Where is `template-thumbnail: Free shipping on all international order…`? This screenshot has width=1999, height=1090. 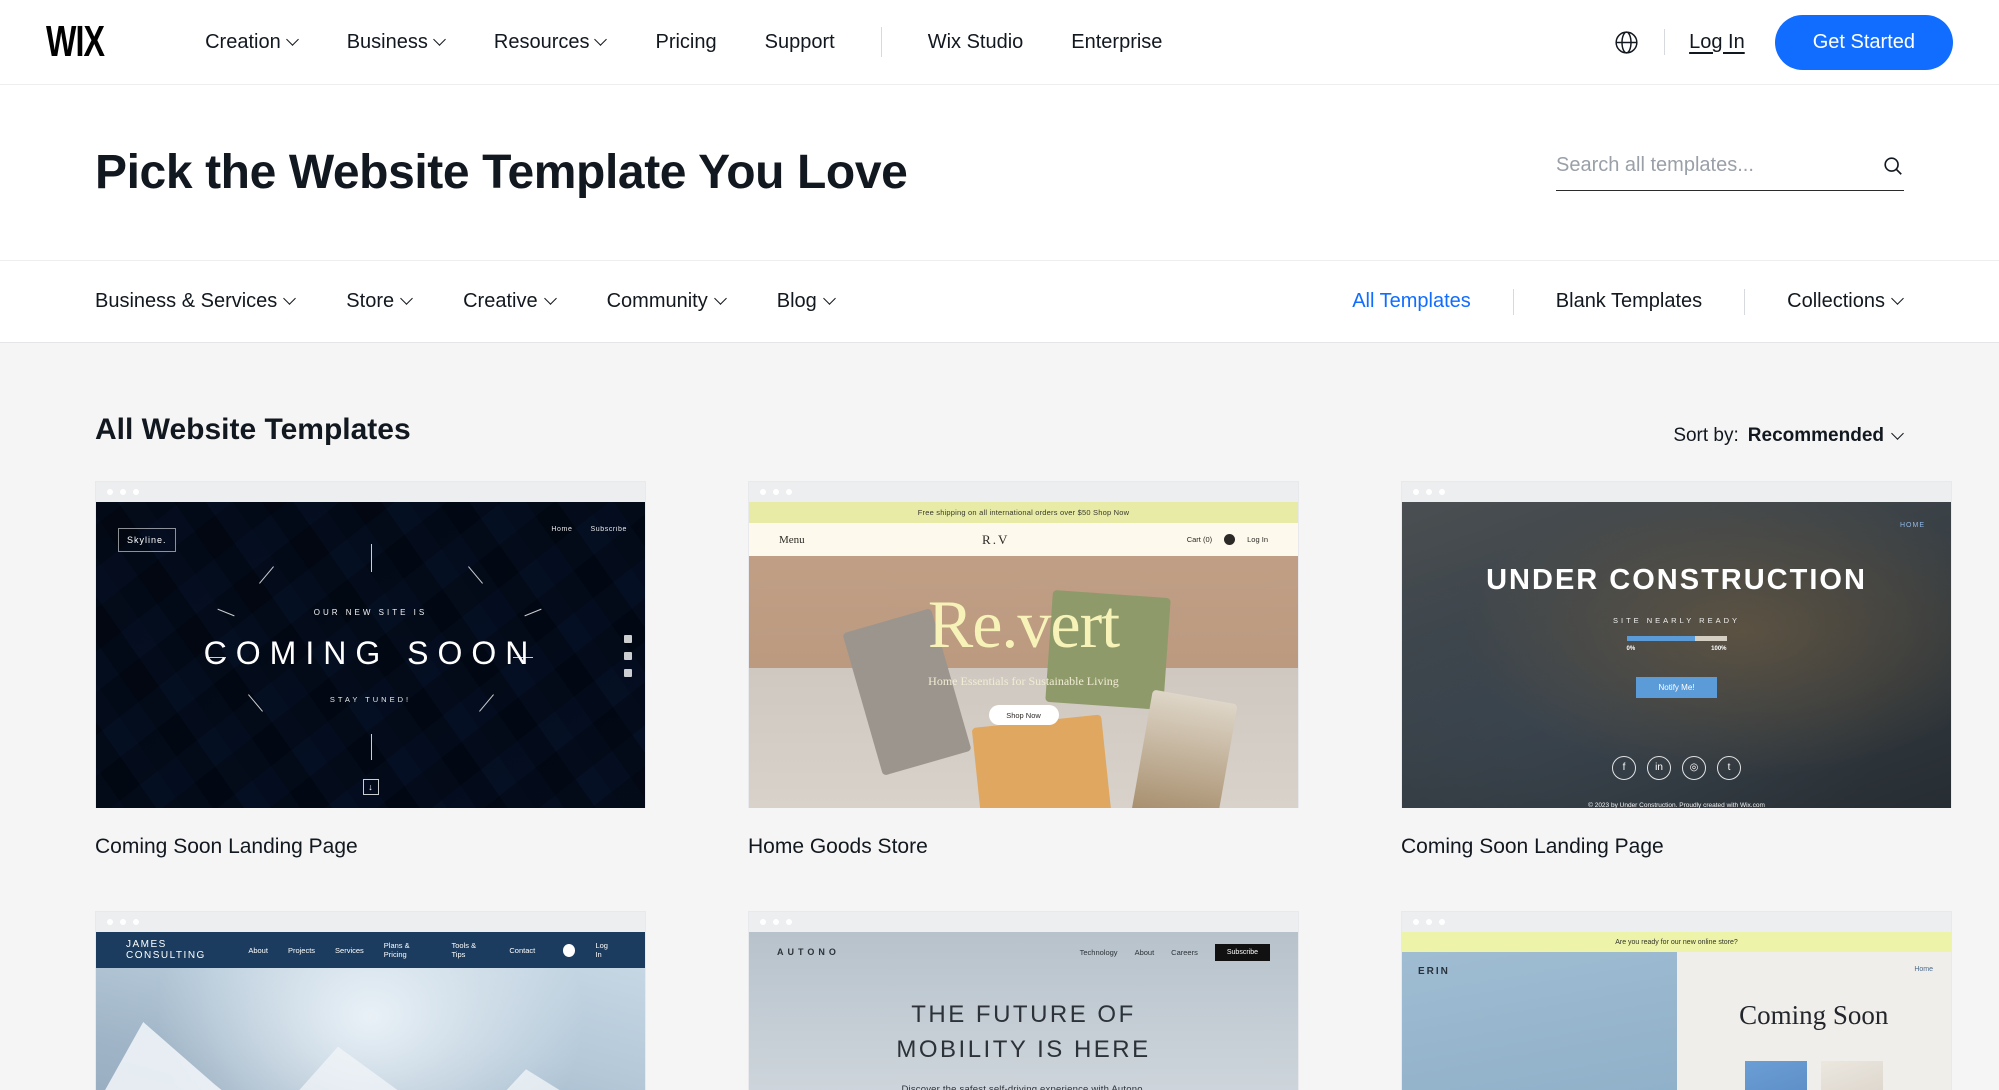
template-thumbnail: Free shipping on all international order… is located at coordinates (1023, 644).